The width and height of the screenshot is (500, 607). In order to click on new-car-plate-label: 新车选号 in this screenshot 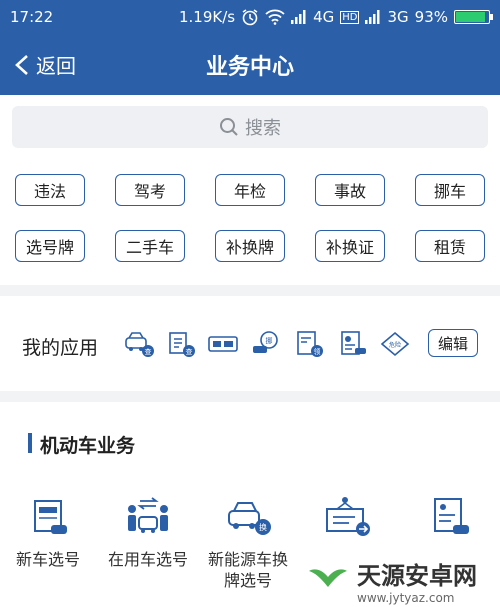, I will do `click(47, 559)`.